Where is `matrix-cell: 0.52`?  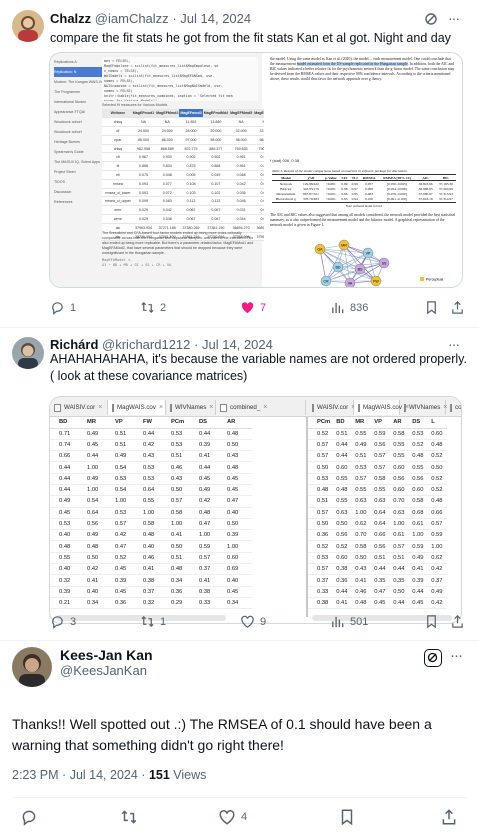
matrix-cell: 0.52 is located at coordinates (438, 490).